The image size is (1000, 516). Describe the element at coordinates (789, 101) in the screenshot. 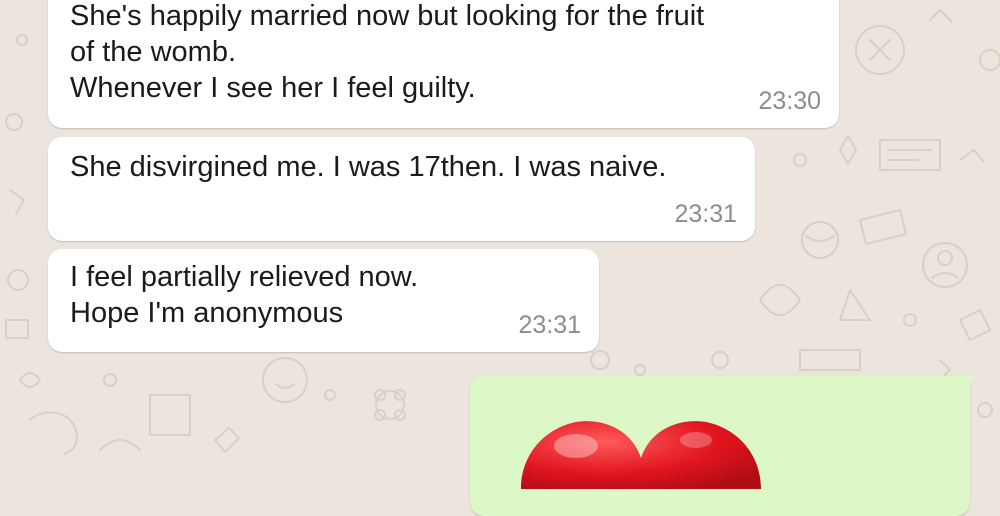

I see `message-timestamp: 23:30` at that location.